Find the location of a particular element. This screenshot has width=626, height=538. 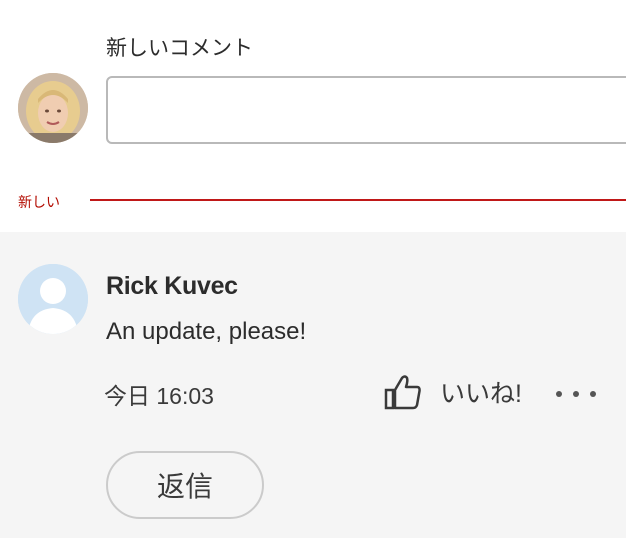

user-avatar is located at coordinates (53, 108).